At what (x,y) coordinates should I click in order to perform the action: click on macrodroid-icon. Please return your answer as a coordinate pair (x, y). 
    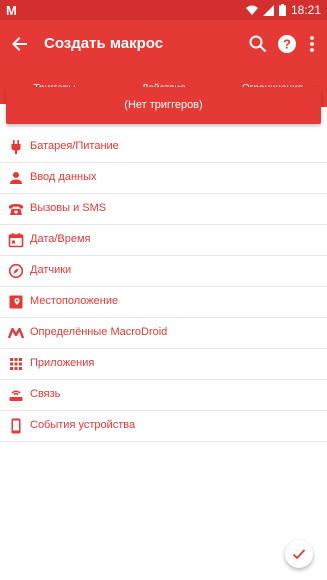
    Looking at the image, I should click on (16, 333).